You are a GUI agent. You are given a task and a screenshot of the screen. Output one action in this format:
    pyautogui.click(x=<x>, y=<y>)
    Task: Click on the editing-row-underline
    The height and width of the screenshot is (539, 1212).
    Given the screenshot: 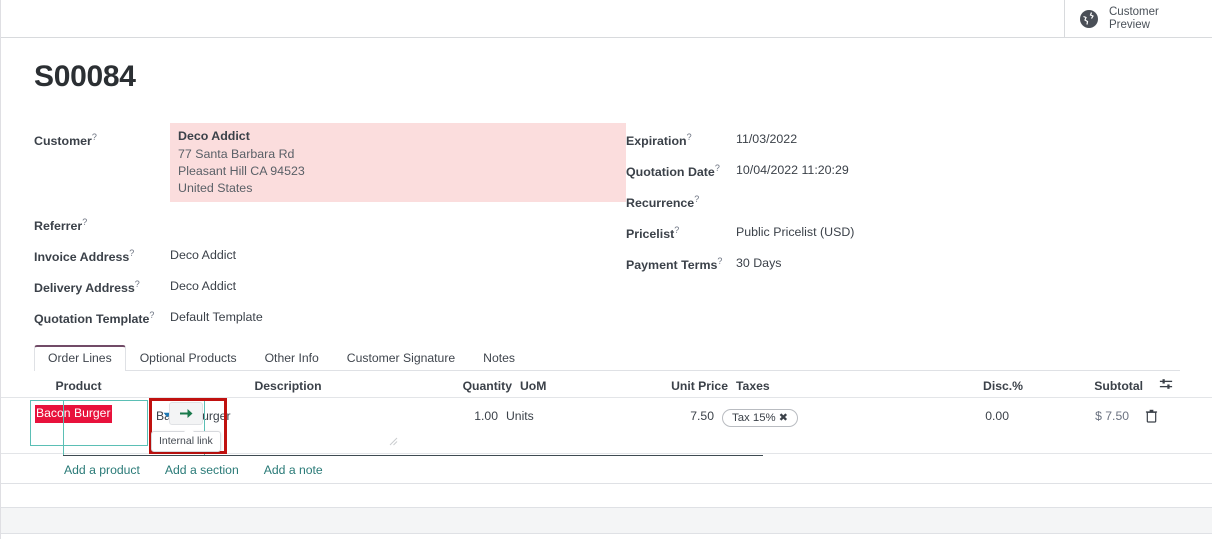 What is the action you would take?
    pyautogui.click(x=413, y=455)
    